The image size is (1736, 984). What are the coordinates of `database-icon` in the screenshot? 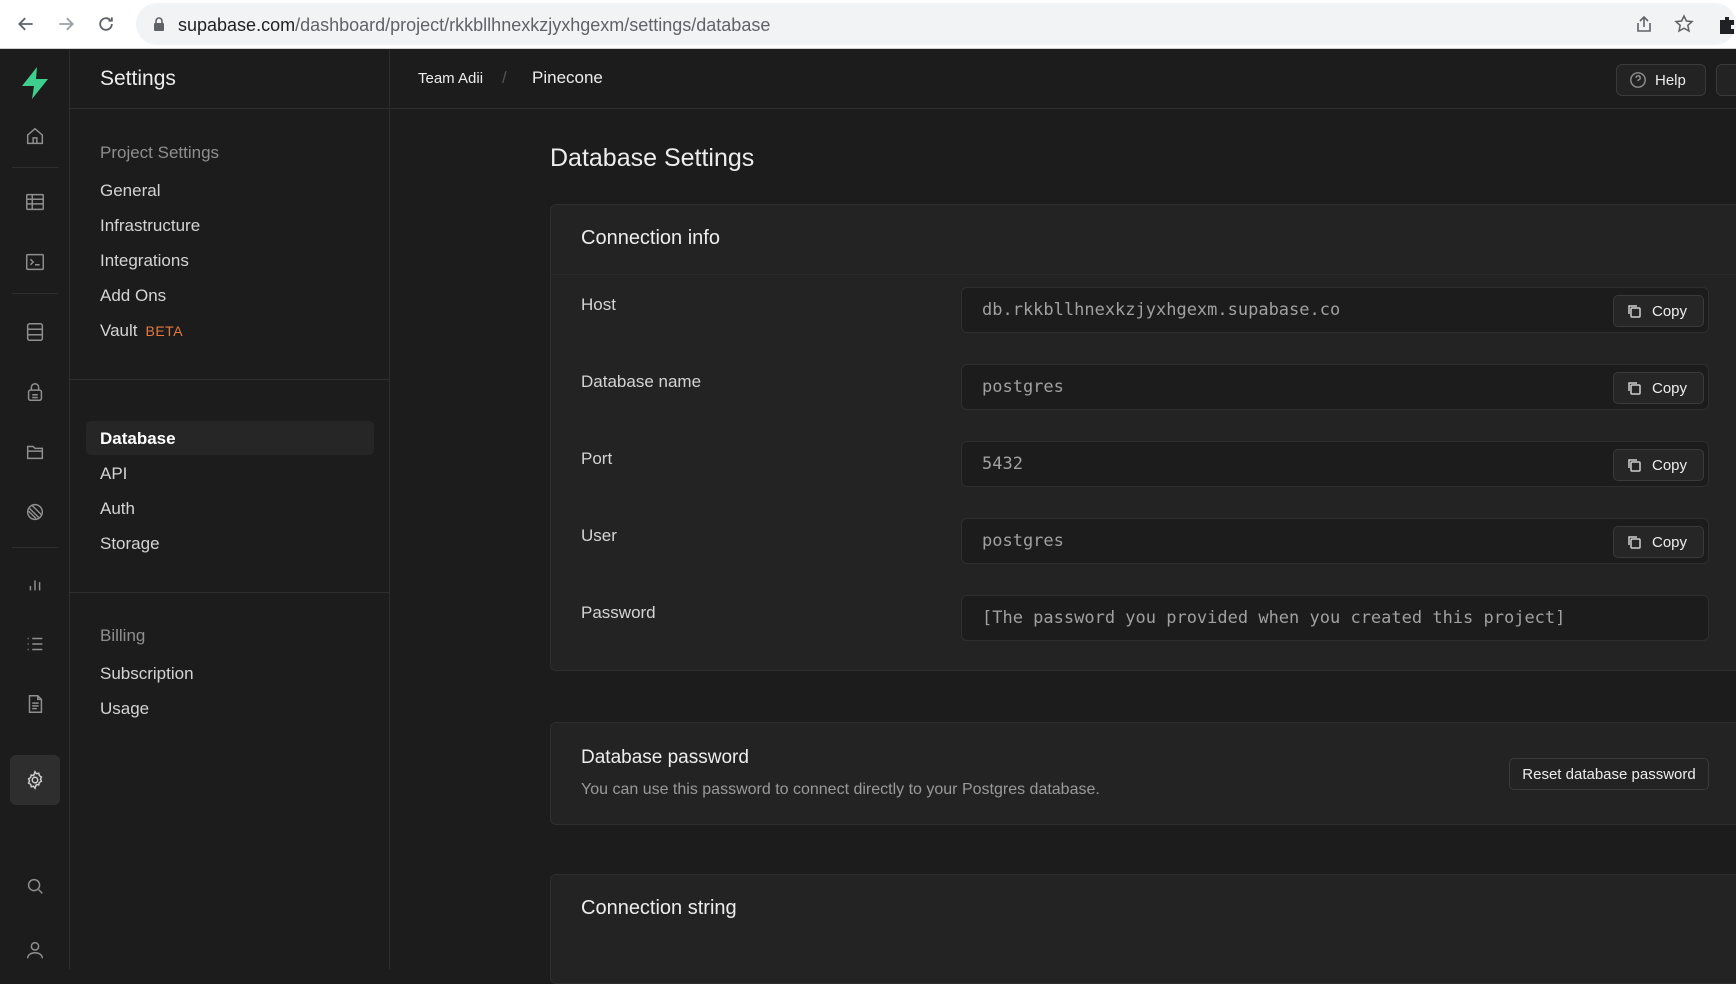 It's located at (35, 332).